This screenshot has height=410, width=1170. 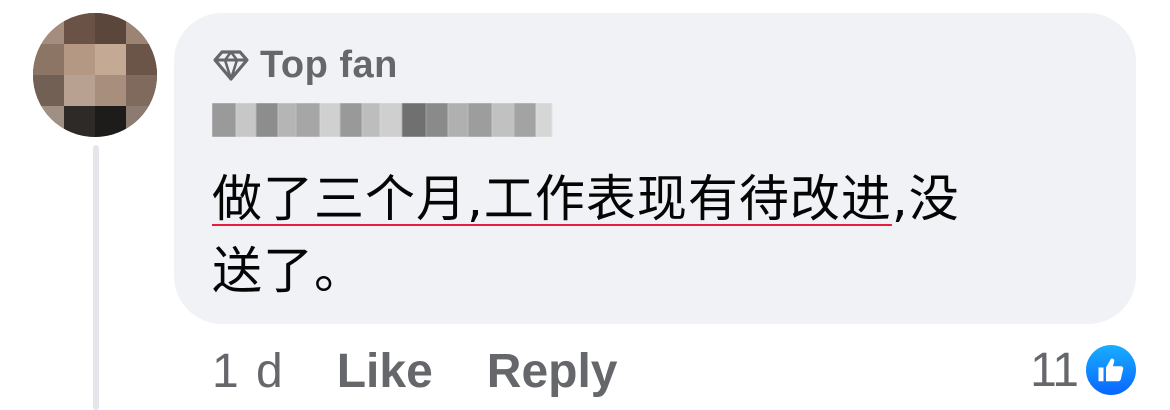 What do you see at coordinates (1054, 370) in the screenshot?
I see `reaction-count: 11` at bounding box center [1054, 370].